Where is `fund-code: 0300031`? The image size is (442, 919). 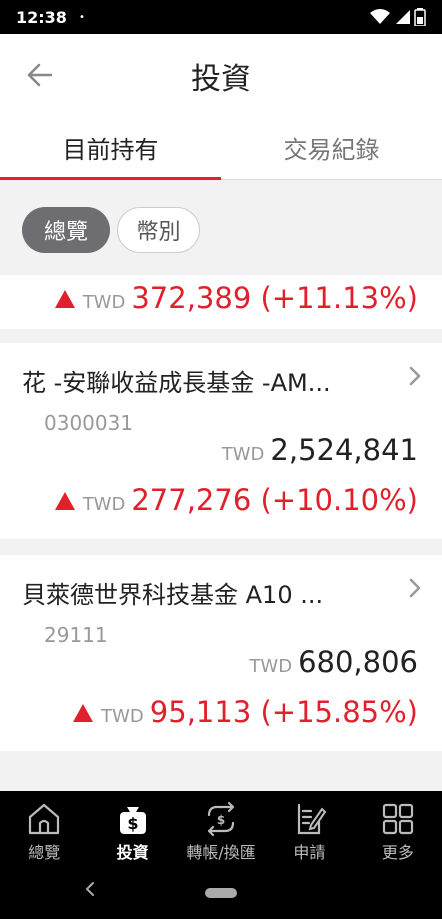
fund-code: 0300031 is located at coordinates (89, 423).